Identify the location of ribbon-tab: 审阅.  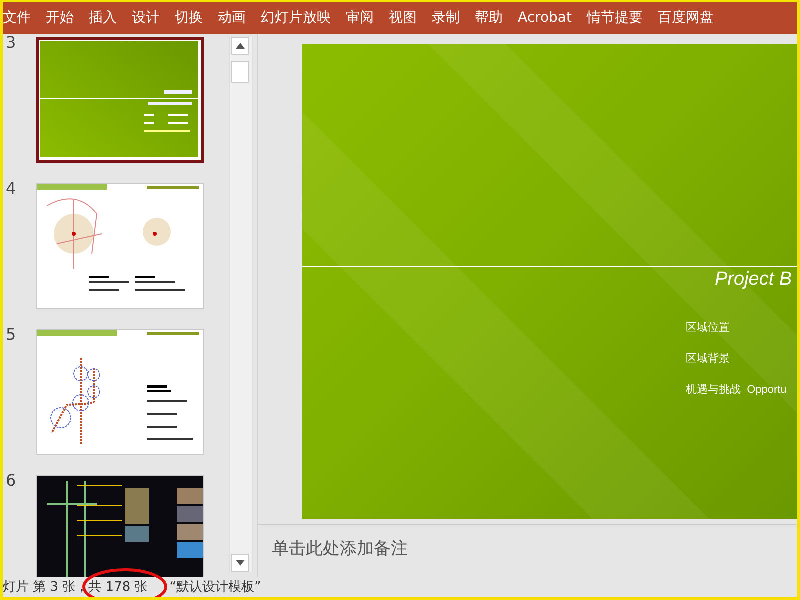
(359, 18).